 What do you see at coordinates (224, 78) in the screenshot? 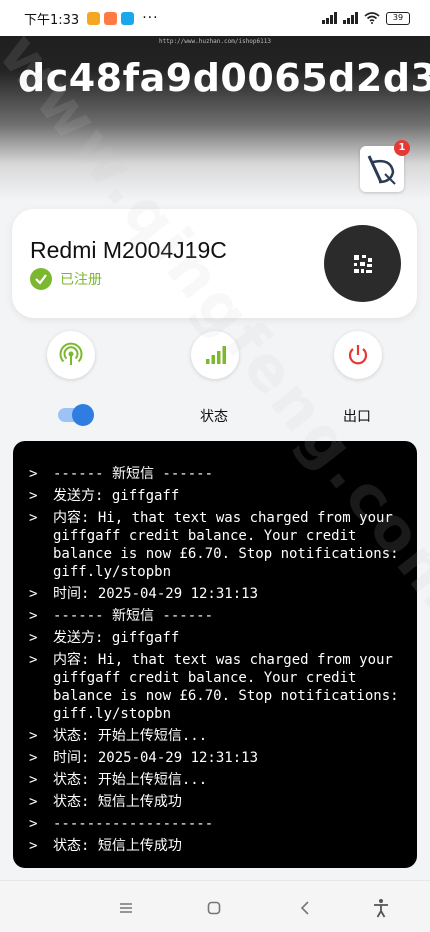
I see `device-id-title: dc48fa9d0065d2d3` at bounding box center [224, 78].